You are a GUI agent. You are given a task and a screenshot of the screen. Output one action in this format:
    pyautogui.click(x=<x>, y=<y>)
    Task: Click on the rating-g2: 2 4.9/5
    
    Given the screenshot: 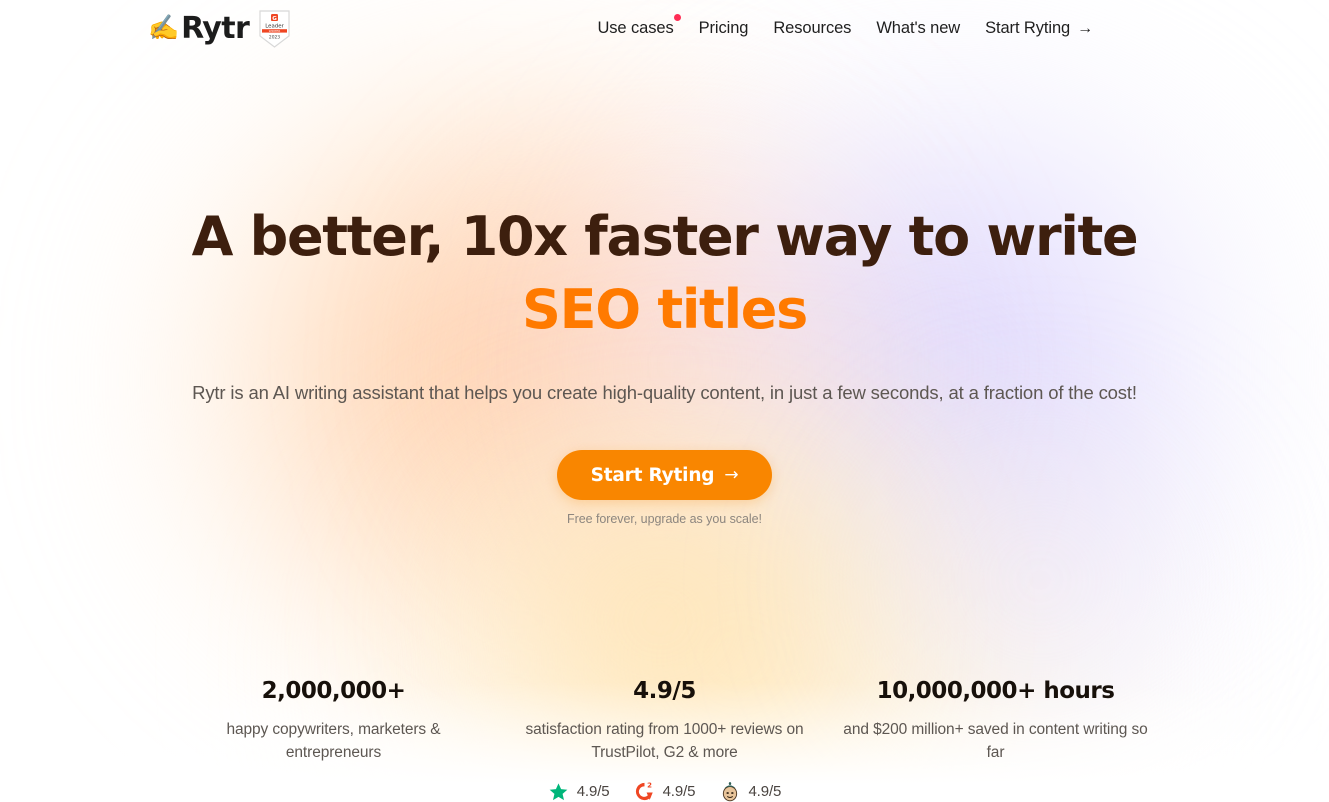 What is the action you would take?
    pyautogui.click(x=665, y=791)
    